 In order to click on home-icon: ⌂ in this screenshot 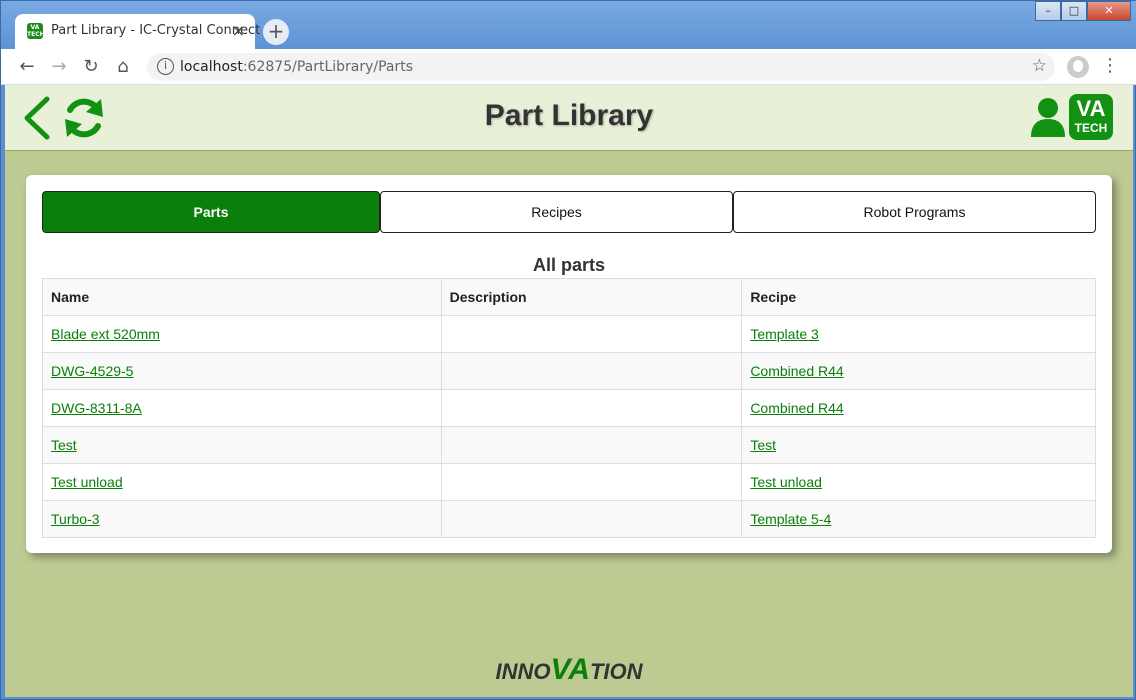, I will do `click(123, 67)`.